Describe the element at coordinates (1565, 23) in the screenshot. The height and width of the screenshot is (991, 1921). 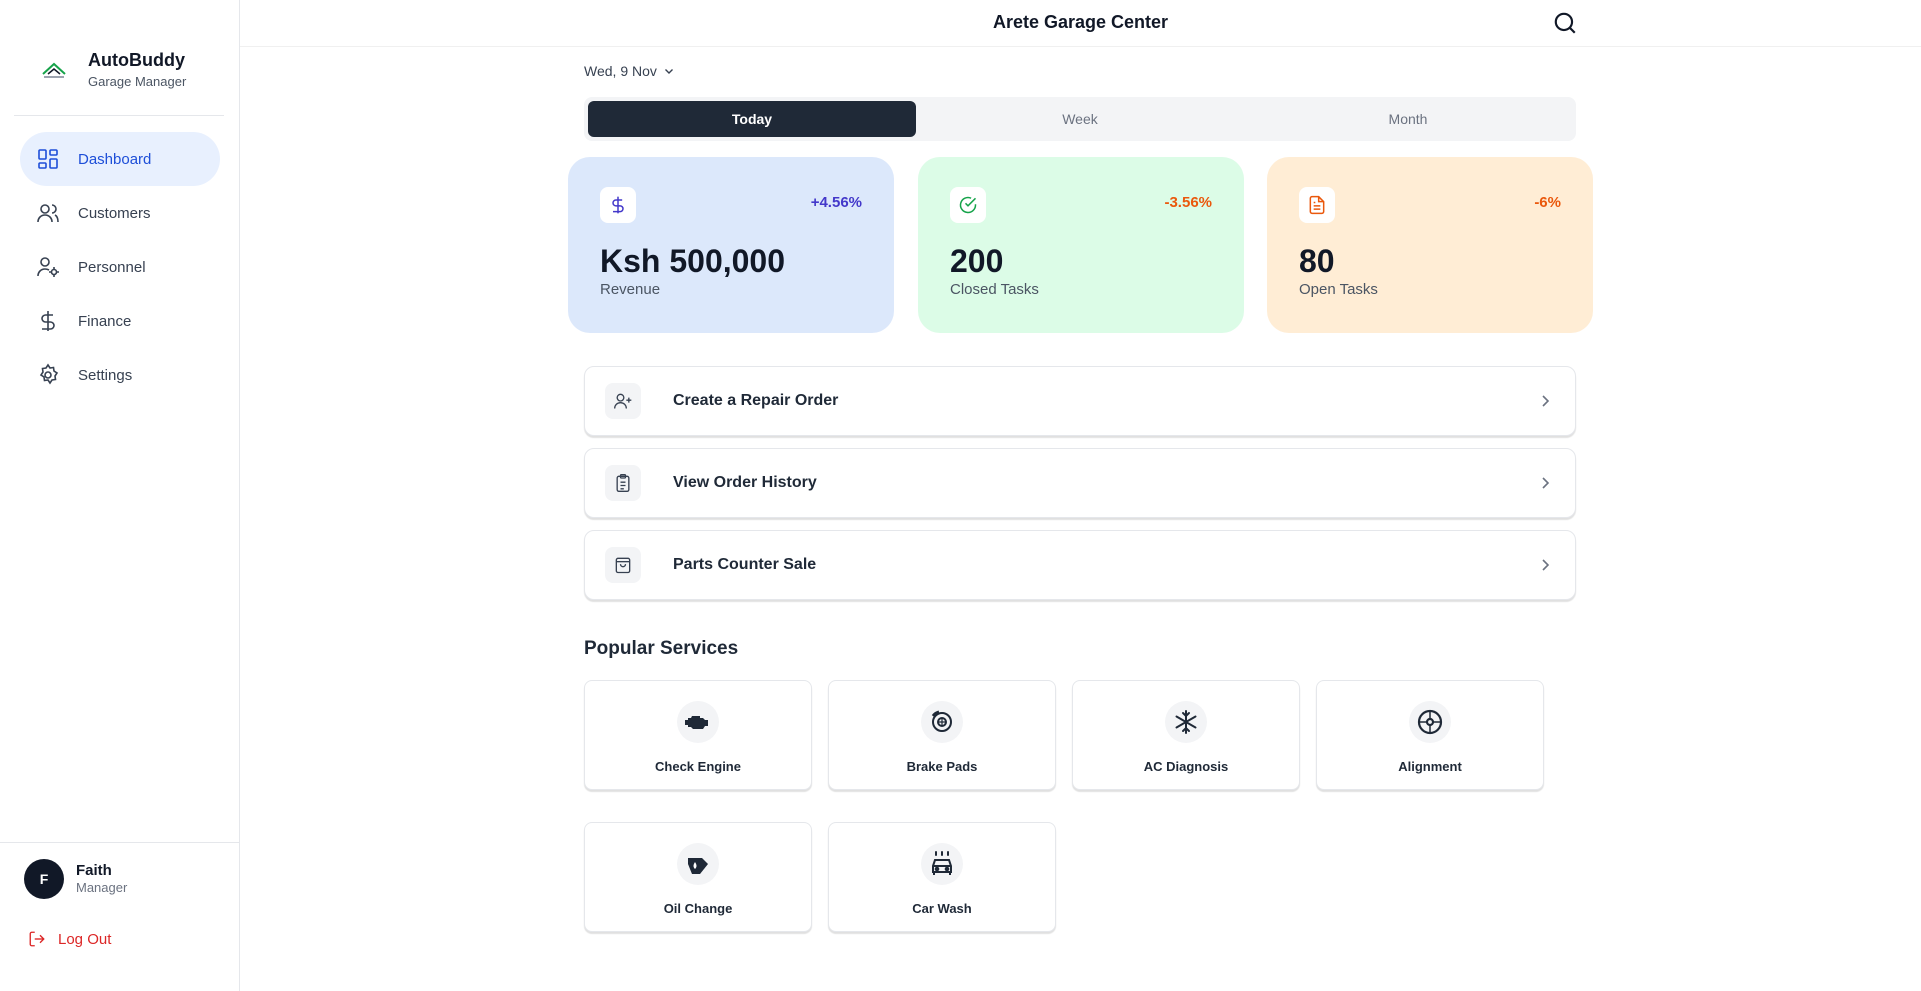
I see `search-icon` at that location.